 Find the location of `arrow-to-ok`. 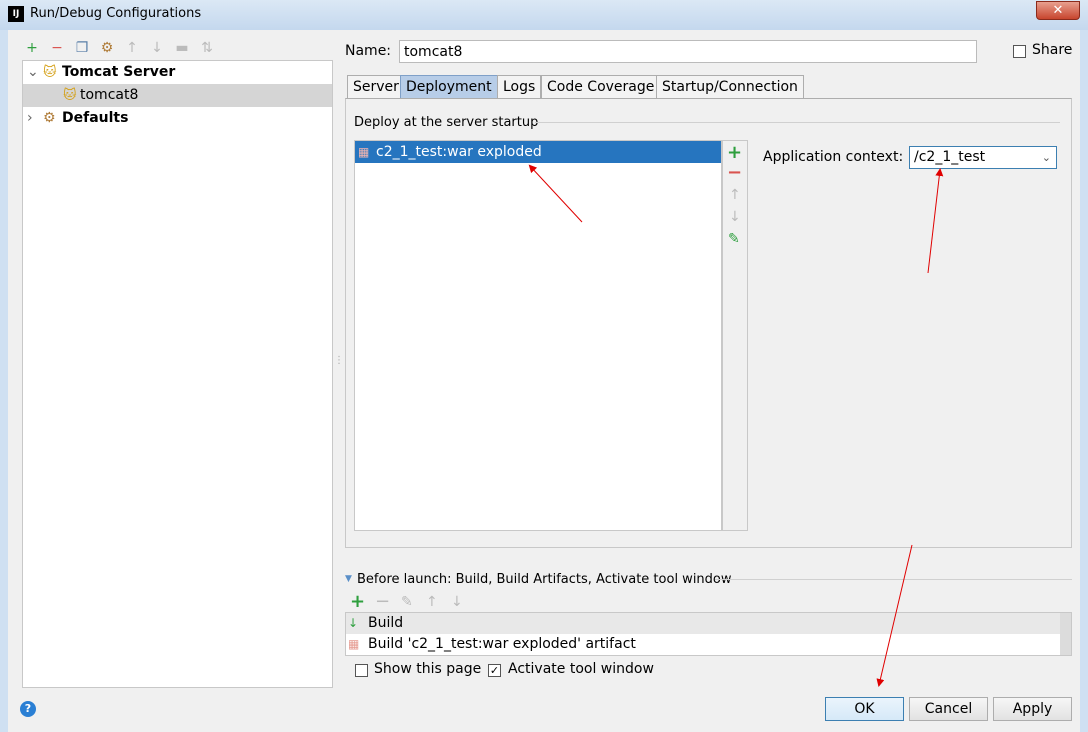

arrow-to-ok is located at coordinates (894, 615).